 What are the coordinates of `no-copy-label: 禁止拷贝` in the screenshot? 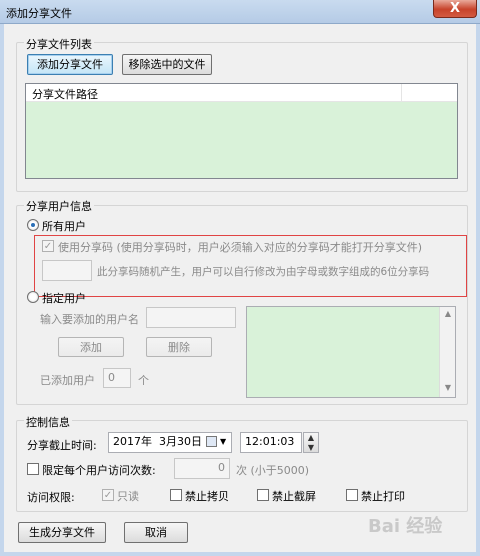 It's located at (207, 496).